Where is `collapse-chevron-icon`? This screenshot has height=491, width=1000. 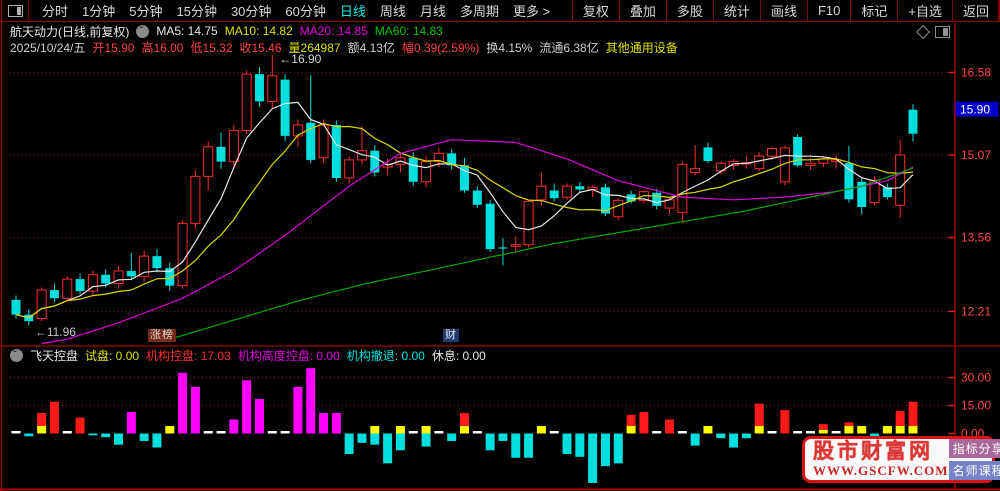
collapse-chevron-icon is located at coordinates (16, 355).